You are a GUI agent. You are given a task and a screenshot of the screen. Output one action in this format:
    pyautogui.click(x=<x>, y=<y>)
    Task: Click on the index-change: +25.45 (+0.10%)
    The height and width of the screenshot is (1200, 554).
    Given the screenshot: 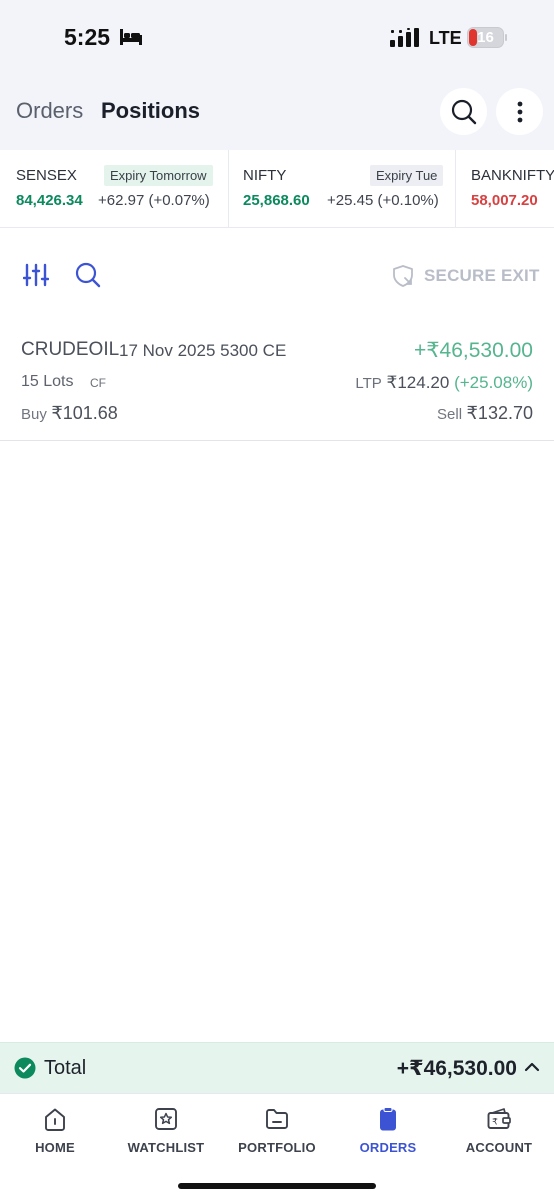 What is the action you would take?
    pyautogui.click(x=383, y=200)
    